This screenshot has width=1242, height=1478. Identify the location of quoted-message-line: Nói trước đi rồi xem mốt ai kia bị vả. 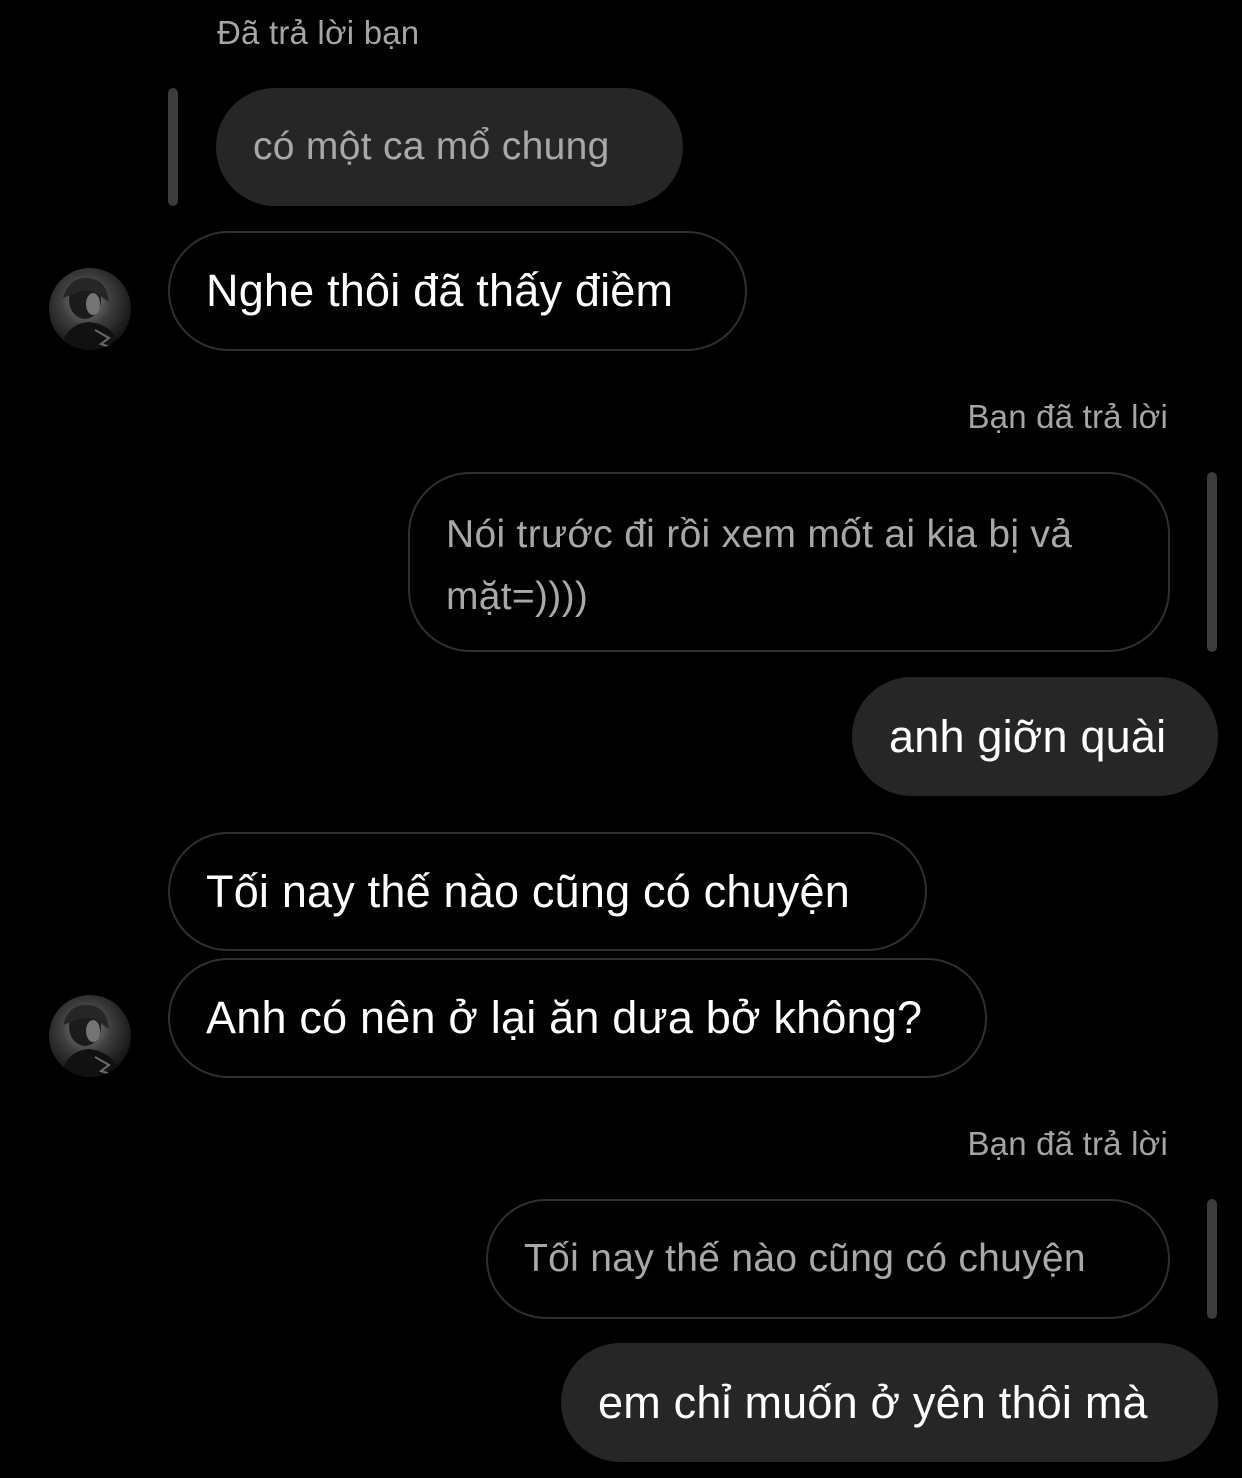
(759, 534).